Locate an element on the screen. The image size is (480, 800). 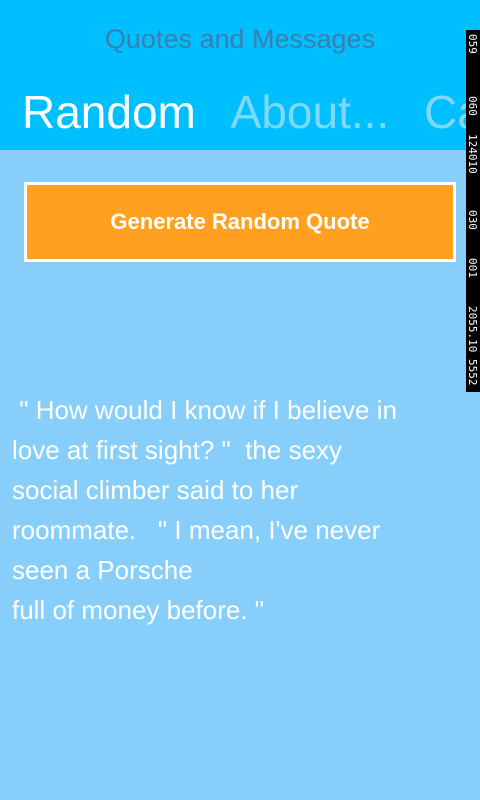
debug-counter: 030 is located at coordinates (472, 220).